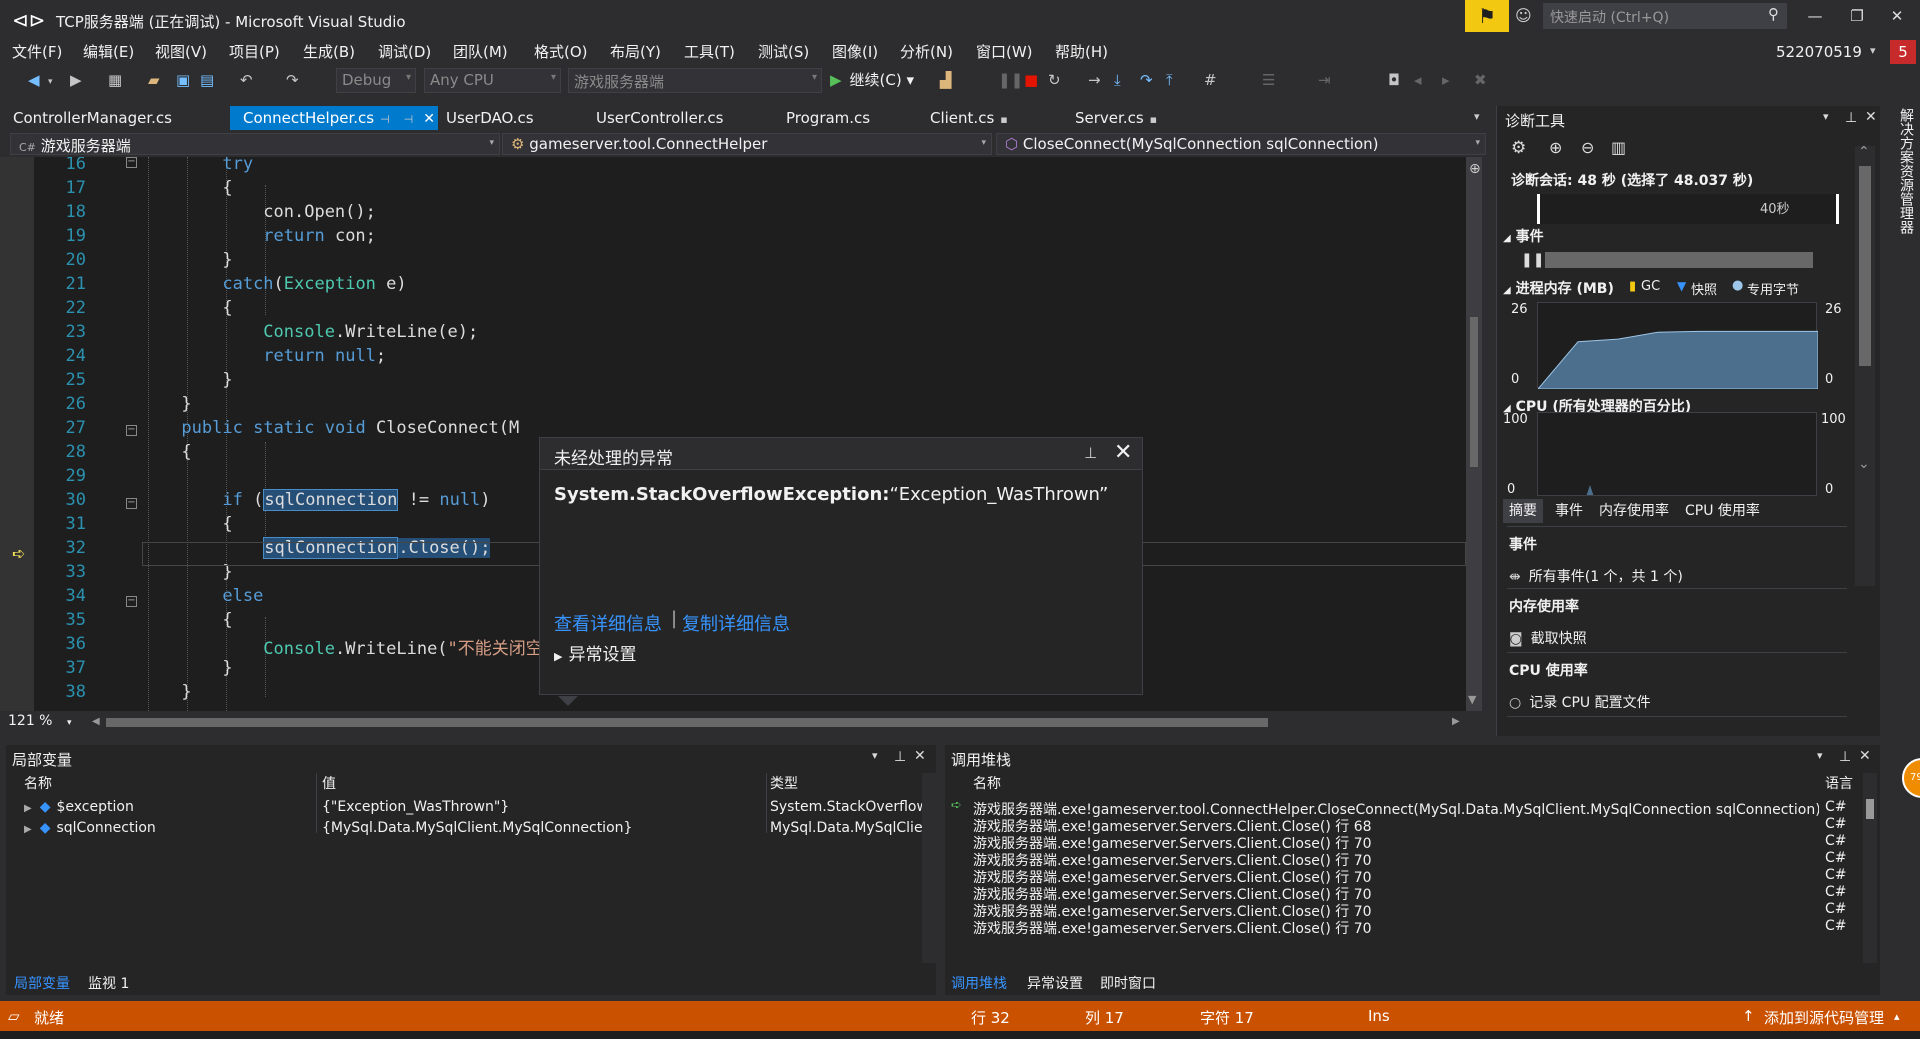 The image size is (1920, 1039). What do you see at coordinates (1128, 983) in the screenshot?
I see `tab-immediate-window: 即时窗口` at bounding box center [1128, 983].